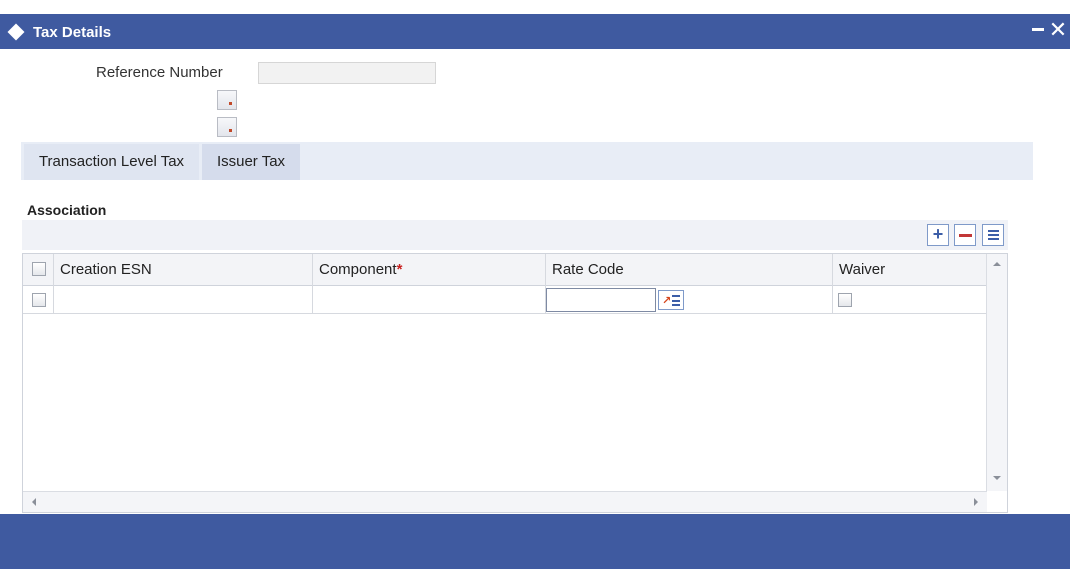 The height and width of the screenshot is (569, 1070). I want to click on single-view-button, so click(993, 235).